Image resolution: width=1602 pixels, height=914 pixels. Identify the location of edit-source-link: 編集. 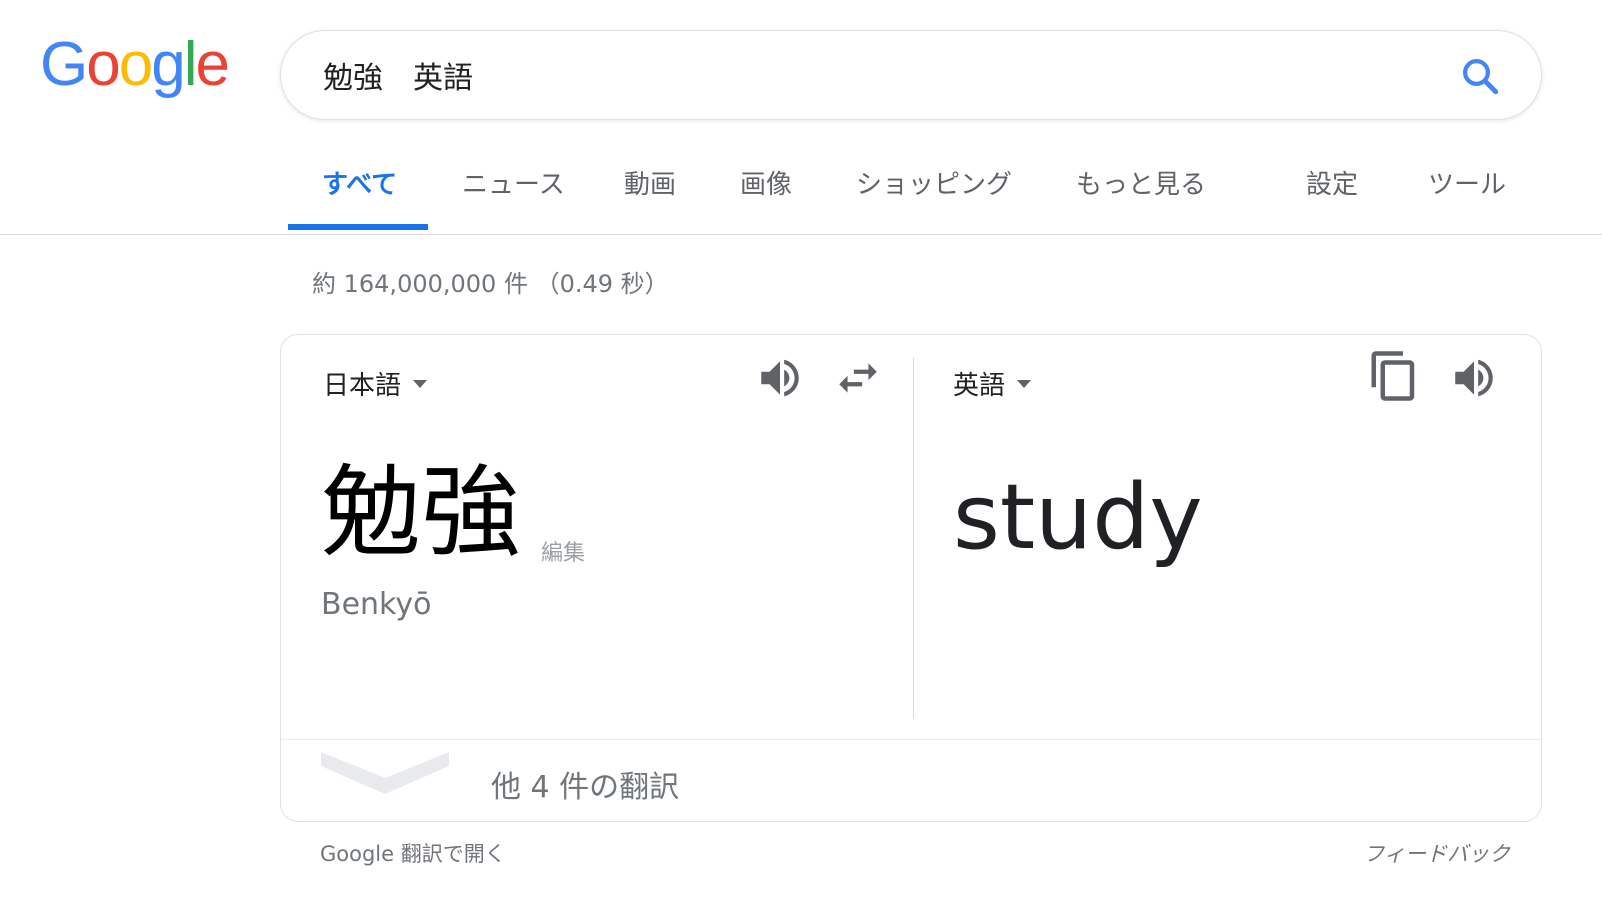
(563, 551).